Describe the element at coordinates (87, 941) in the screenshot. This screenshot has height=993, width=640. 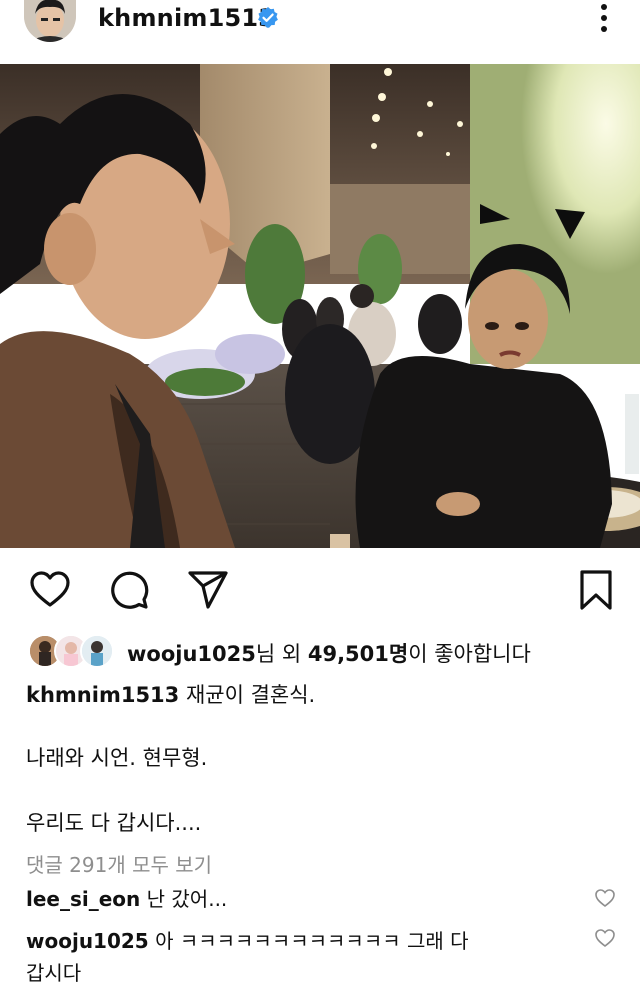
I see `comment-user: wooju1025` at that location.